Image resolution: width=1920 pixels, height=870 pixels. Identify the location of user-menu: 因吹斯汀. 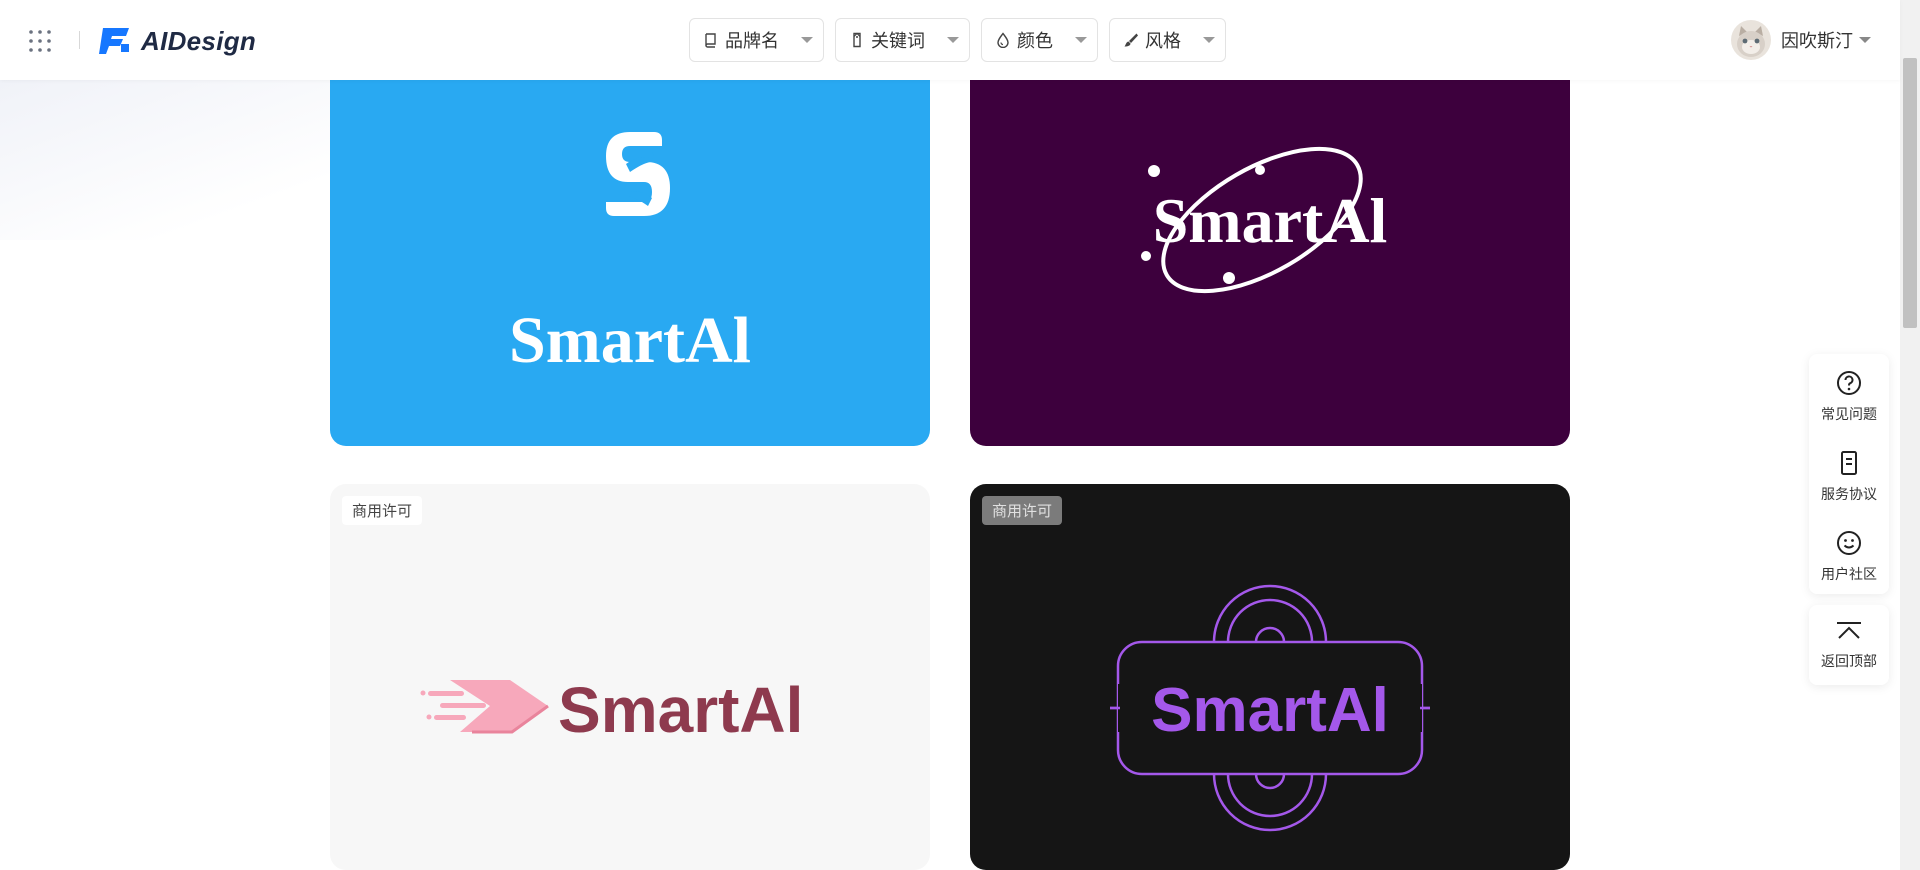
(1801, 40).